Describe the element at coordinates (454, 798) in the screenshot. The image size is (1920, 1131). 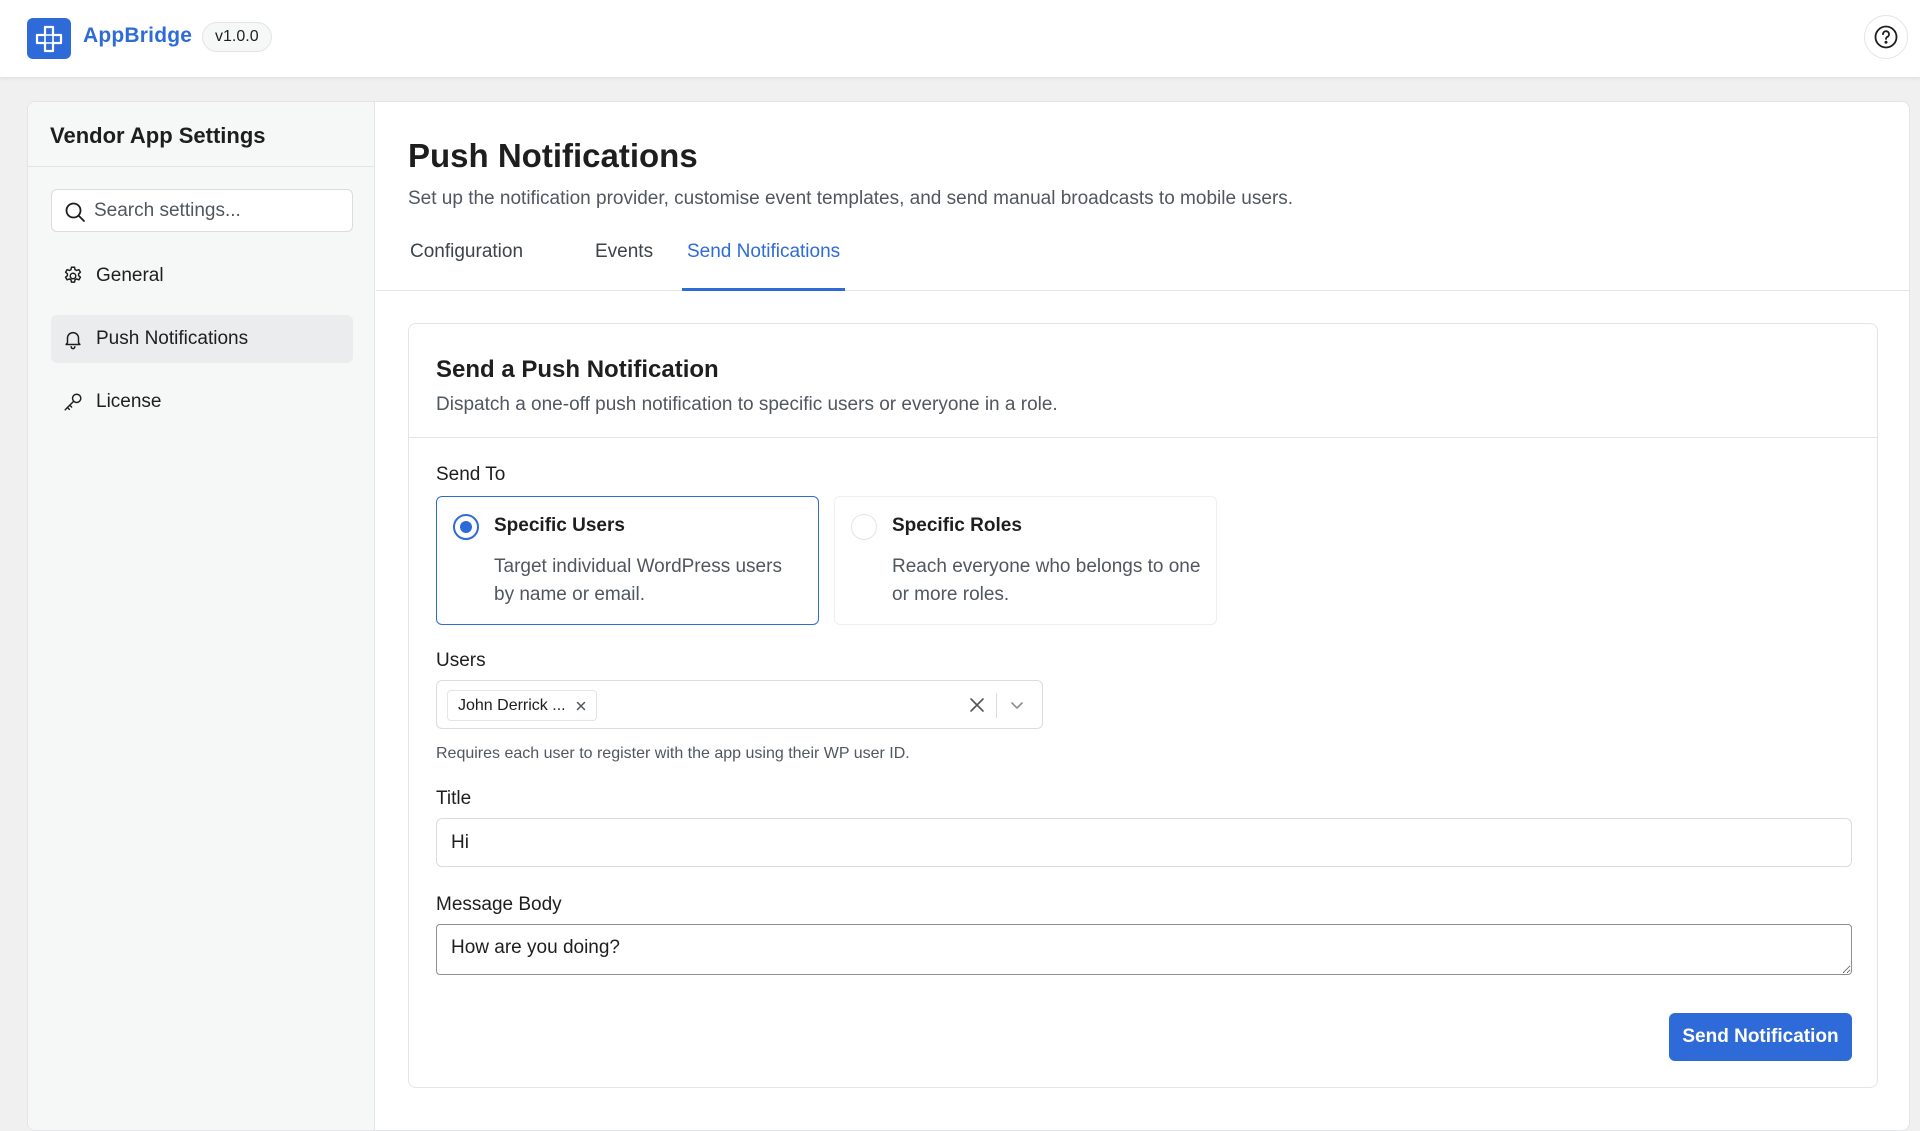
I see `title-label: Title` at that location.